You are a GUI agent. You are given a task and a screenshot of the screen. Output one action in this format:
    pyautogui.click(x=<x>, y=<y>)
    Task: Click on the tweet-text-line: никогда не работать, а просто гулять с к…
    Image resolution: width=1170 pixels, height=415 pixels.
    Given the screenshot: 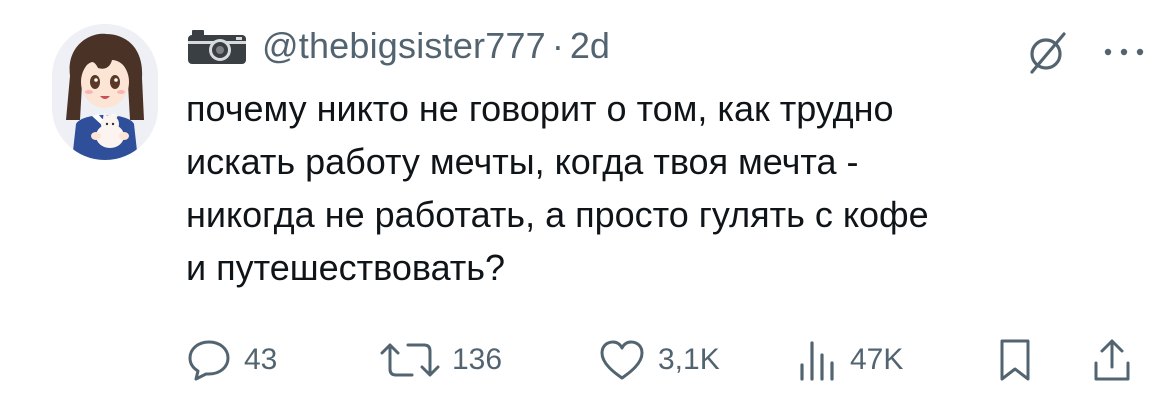 What is the action you would take?
    pyautogui.click(x=557, y=214)
    